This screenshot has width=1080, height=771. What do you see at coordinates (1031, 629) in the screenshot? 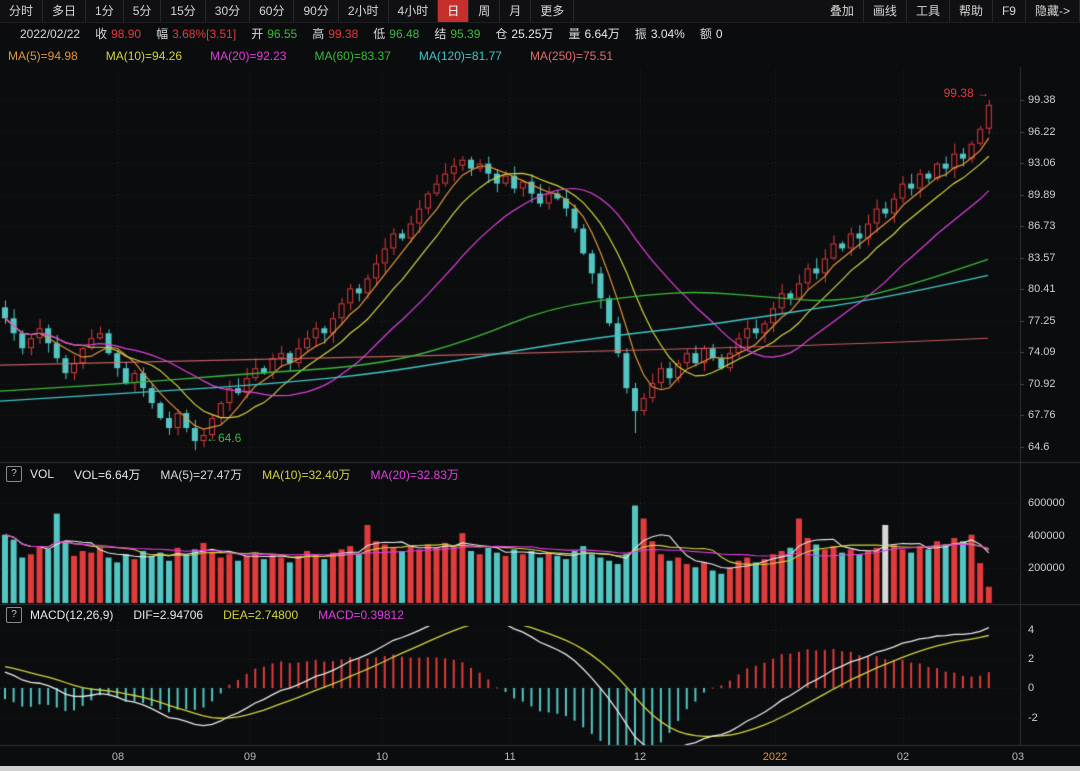
I see `macd-axis-label: 4` at bounding box center [1031, 629].